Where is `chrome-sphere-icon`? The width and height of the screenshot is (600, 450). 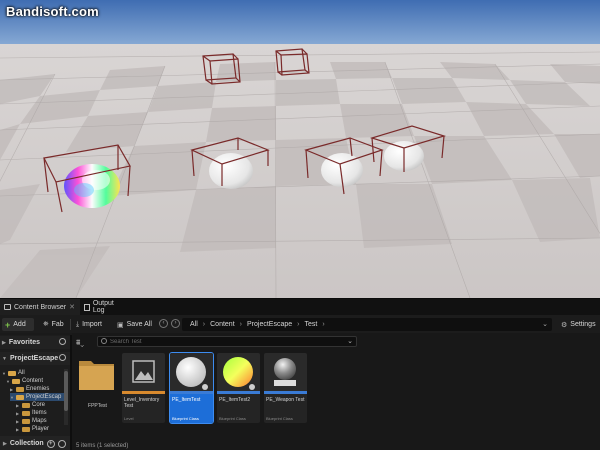 chrome-sphere-icon is located at coordinates (285, 372).